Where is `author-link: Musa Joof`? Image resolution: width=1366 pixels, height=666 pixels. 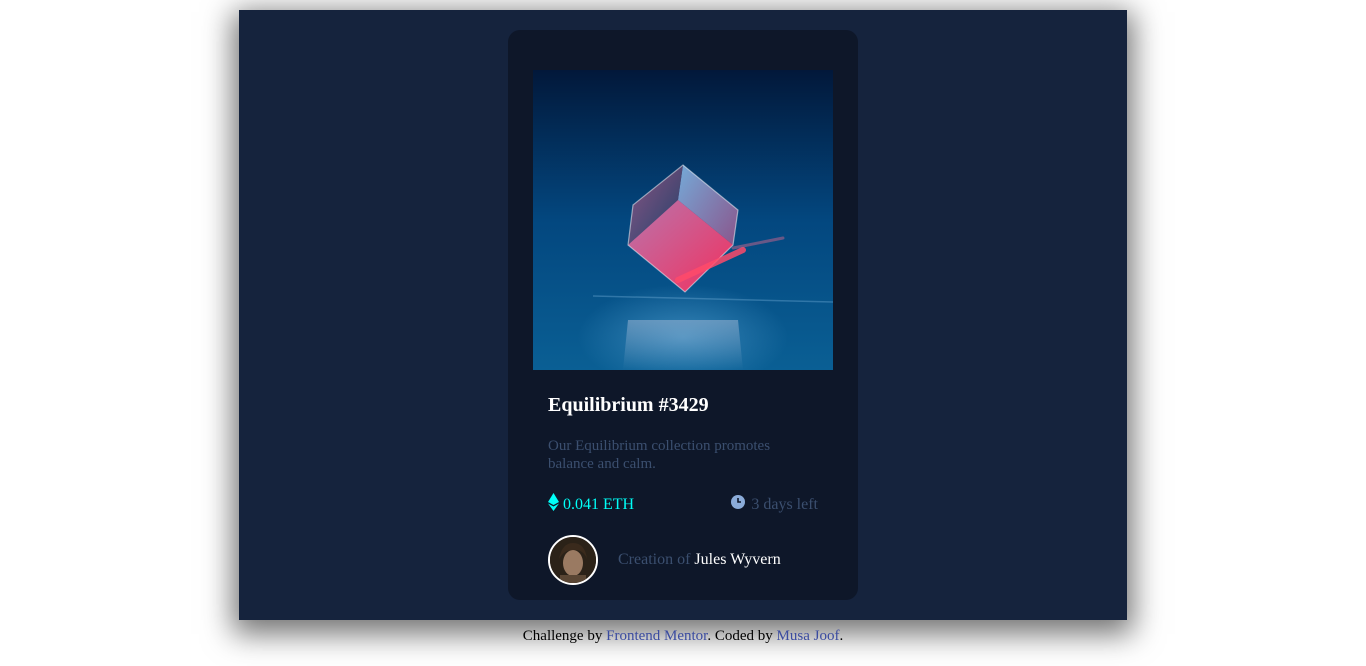
author-link: Musa Joof is located at coordinates (808, 636).